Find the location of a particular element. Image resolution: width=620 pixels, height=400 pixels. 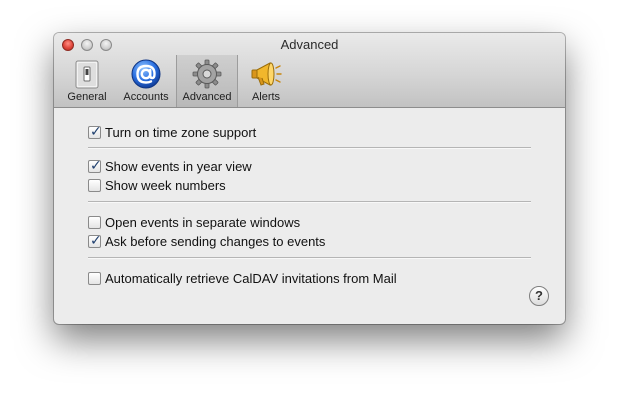

tab-label-alerts: Alerts is located at coordinates (266, 97).